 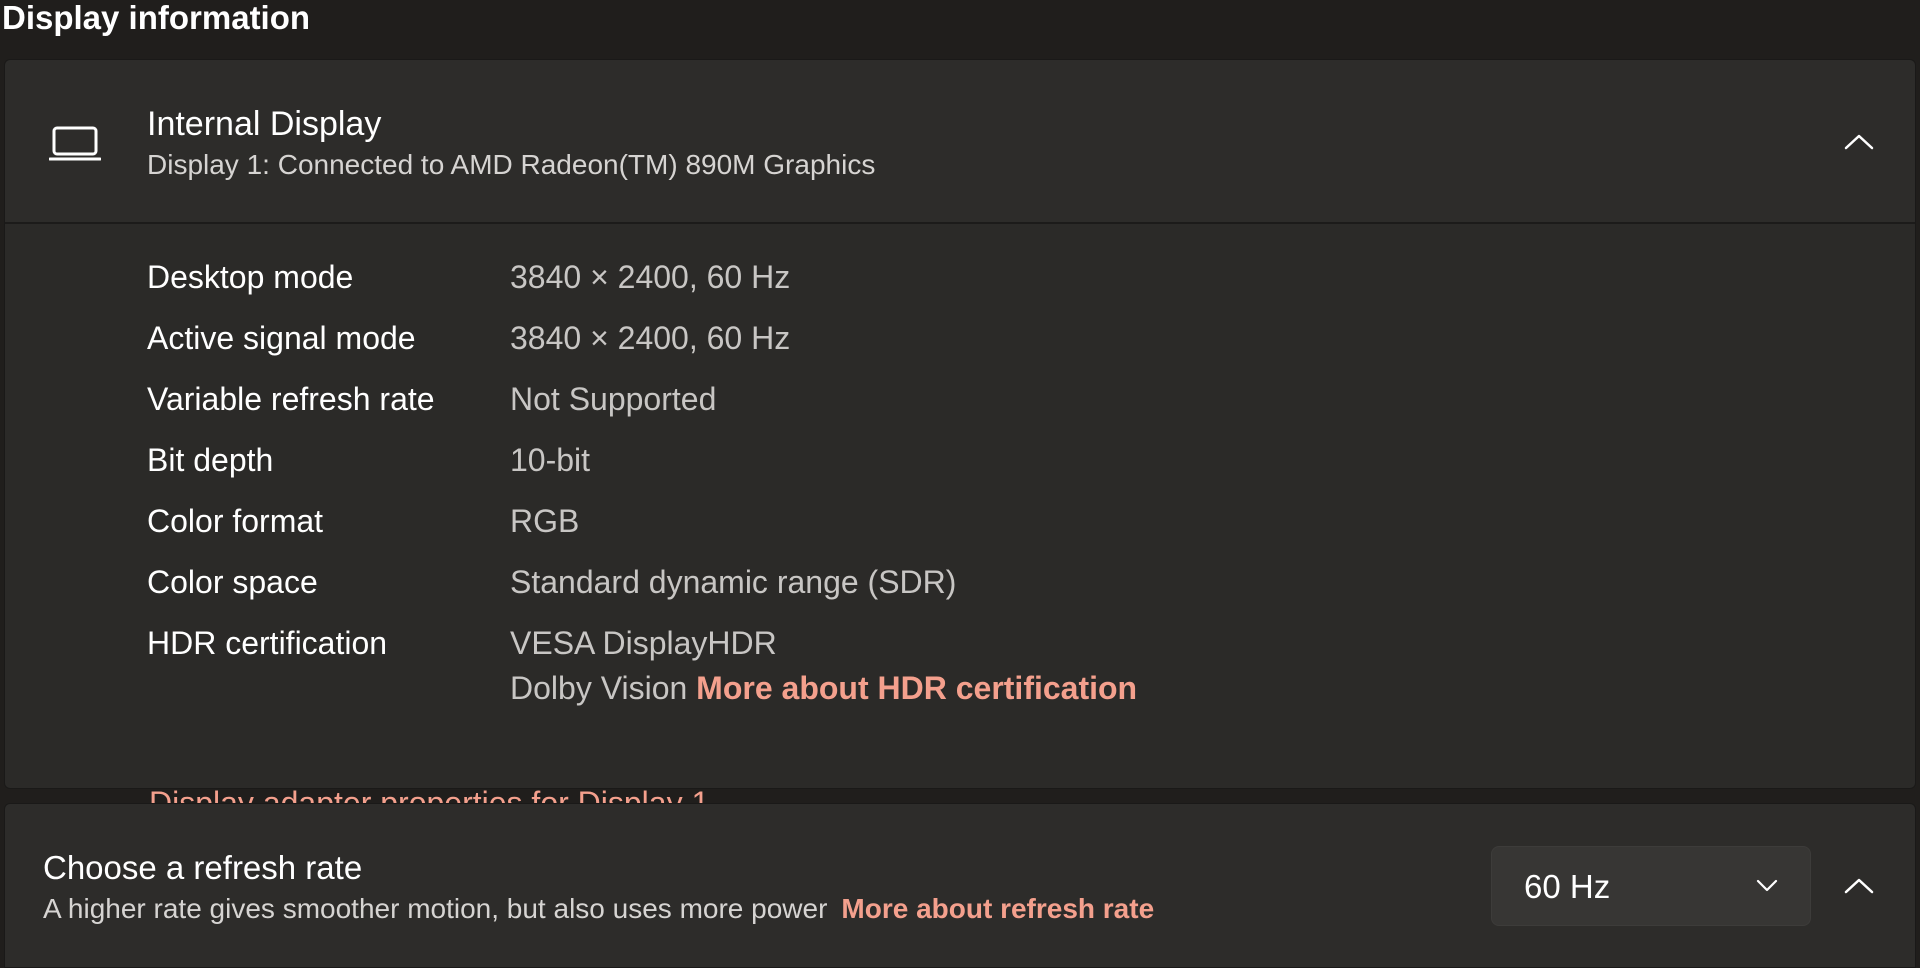 I want to click on property-label: Variable refresh rate, so click(x=291, y=399).